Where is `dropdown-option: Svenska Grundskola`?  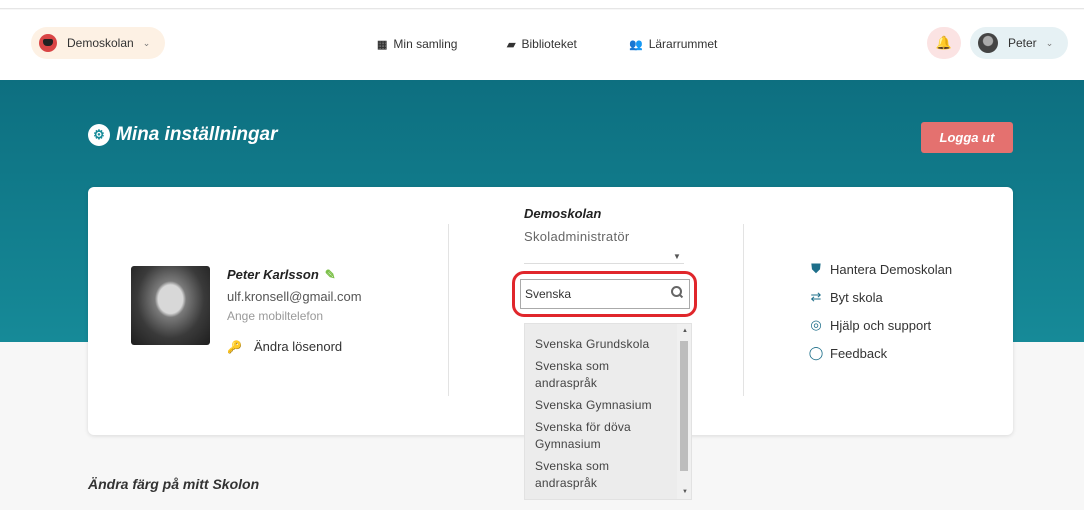
dropdown-option: Svenska Grundskola is located at coordinates (601, 345).